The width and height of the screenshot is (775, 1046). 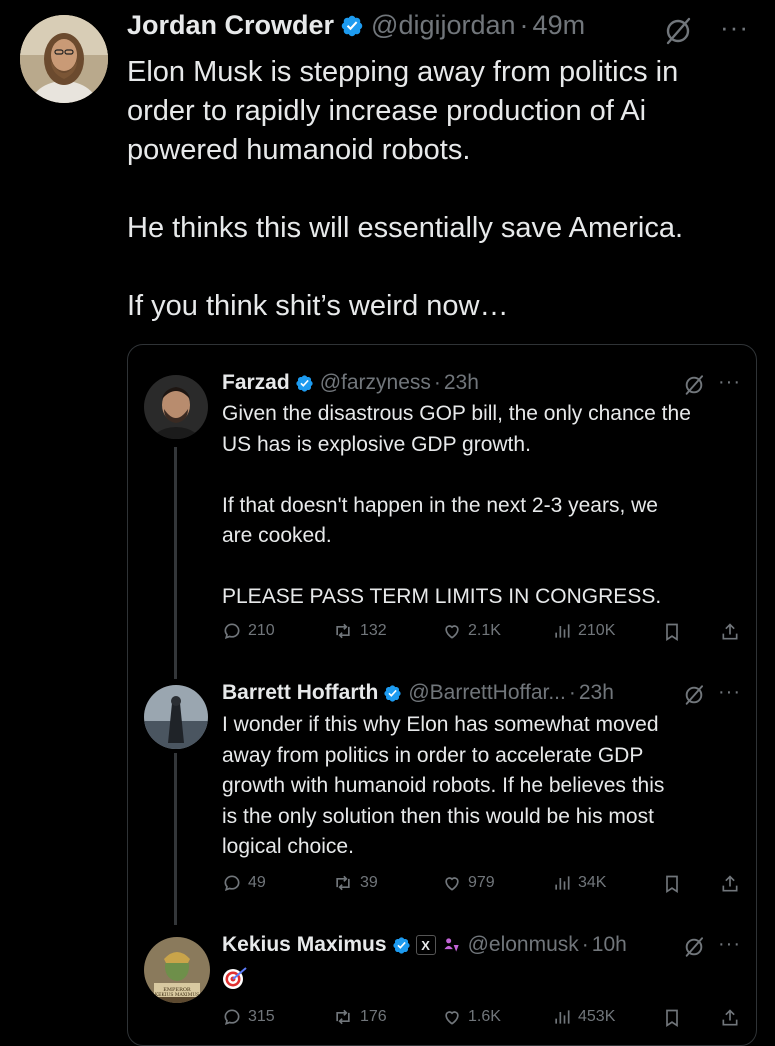 I want to click on like-button: 979, so click(x=468, y=883).